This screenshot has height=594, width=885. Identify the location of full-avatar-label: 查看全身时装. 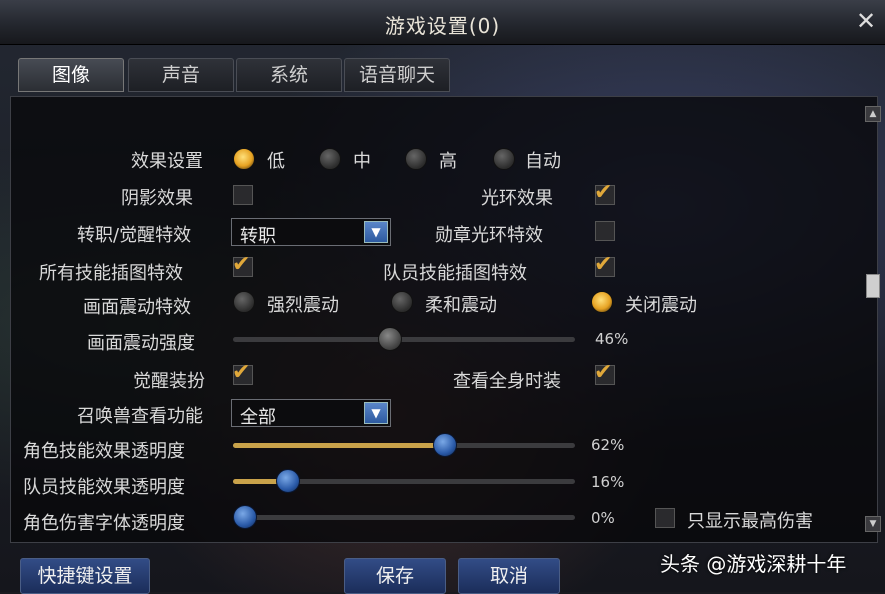
(507, 381).